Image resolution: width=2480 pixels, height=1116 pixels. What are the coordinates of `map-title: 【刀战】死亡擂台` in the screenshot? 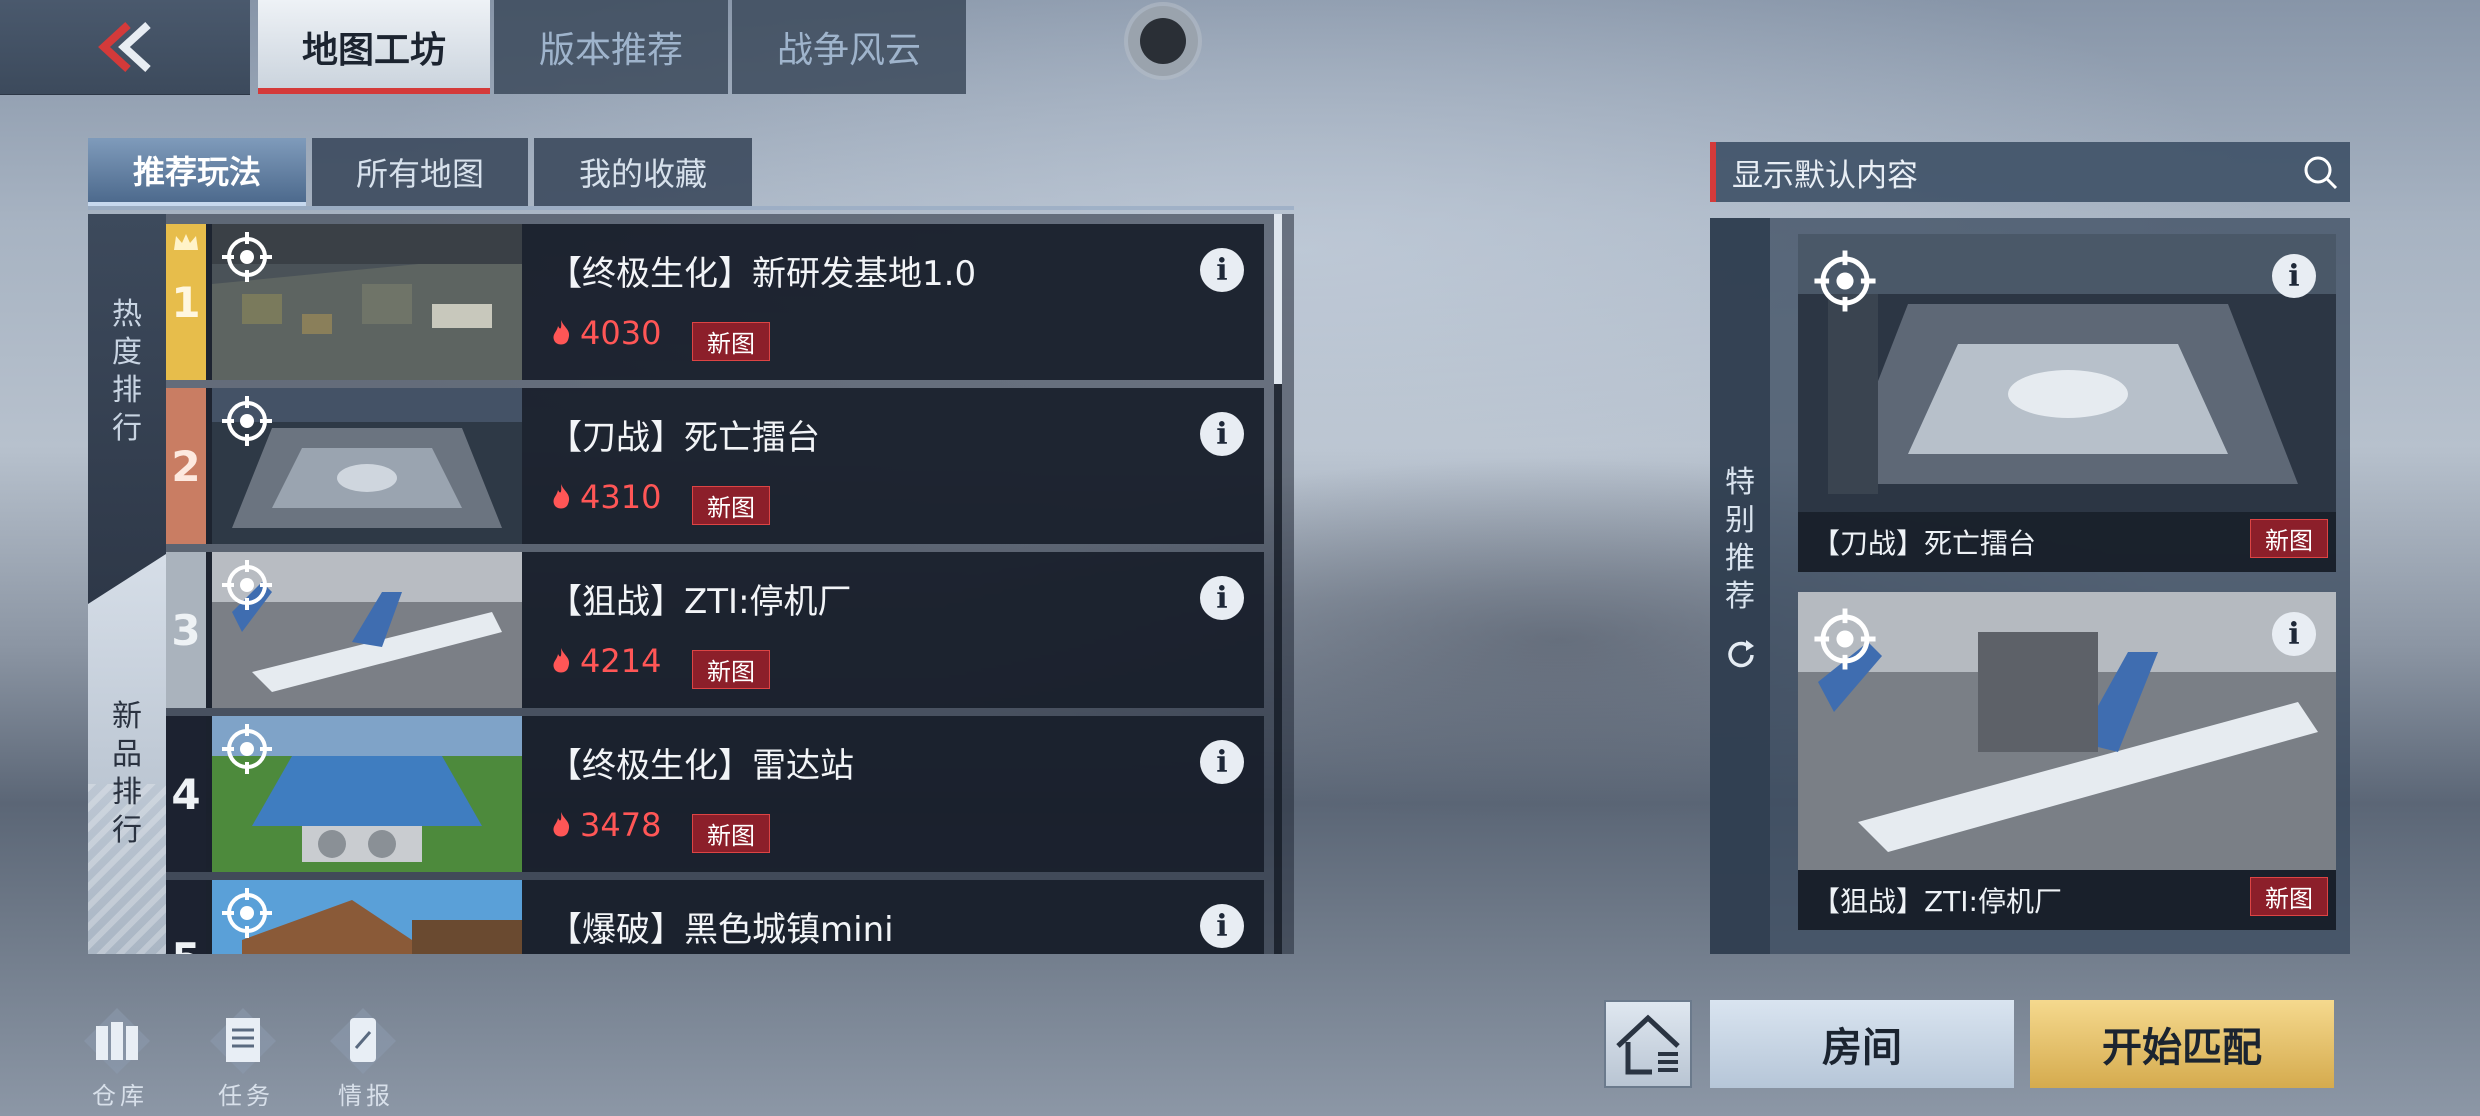 It's located at (684, 438).